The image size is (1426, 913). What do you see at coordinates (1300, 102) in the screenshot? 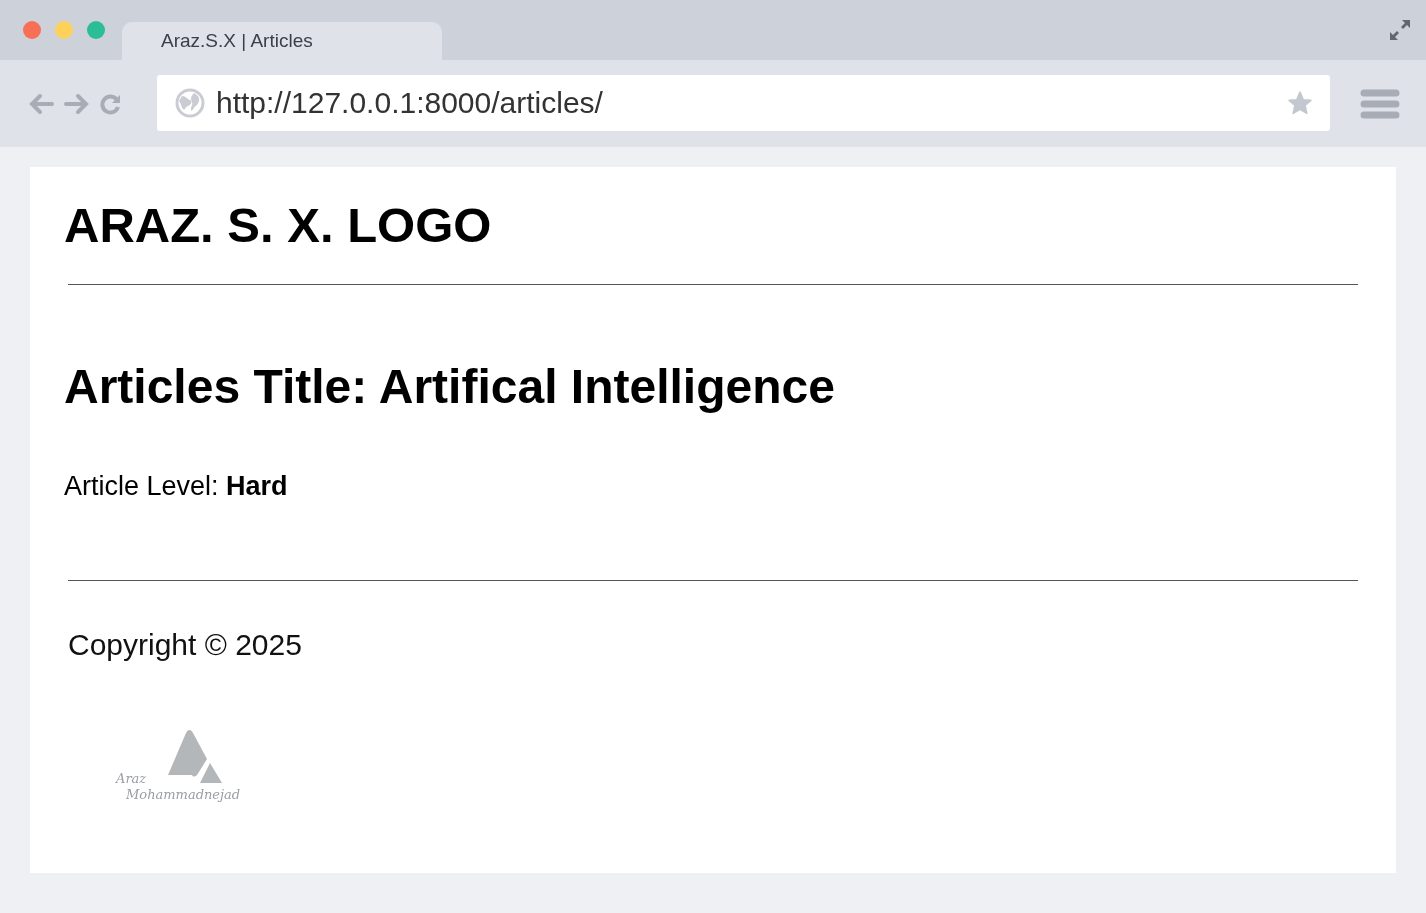
I see `star-icon` at bounding box center [1300, 102].